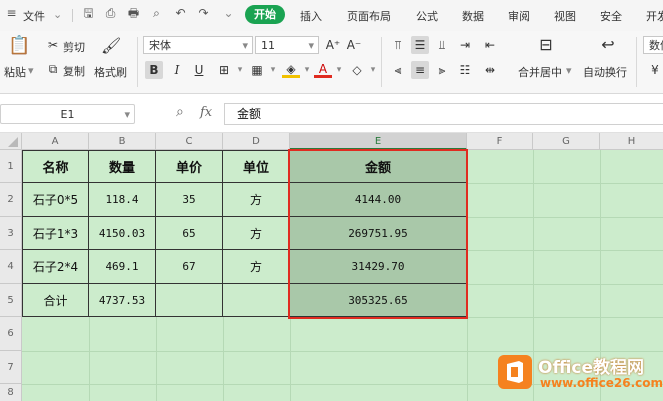 This screenshot has height=401, width=663. Describe the element at coordinates (74, 71) in the screenshot. I see `copy-button: 复制` at that location.